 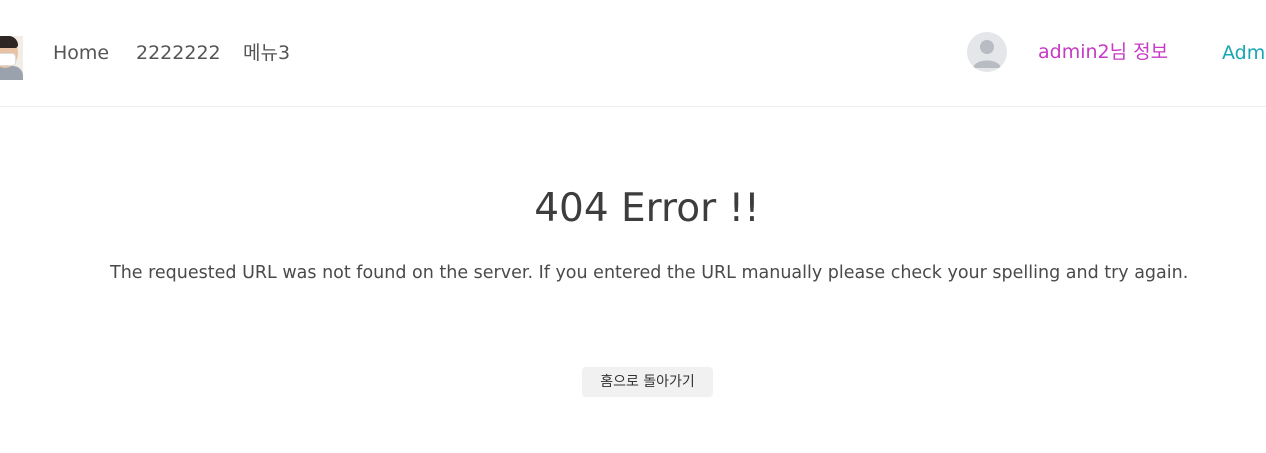 What do you see at coordinates (266, 53) in the screenshot?
I see `nav-link-menu3: 메뉴3` at bounding box center [266, 53].